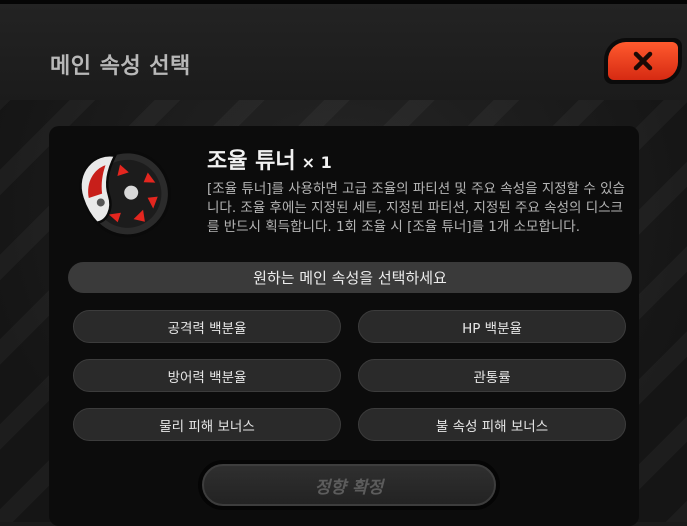 The height and width of the screenshot is (526, 687). I want to click on item-count: × 1, so click(316, 162).